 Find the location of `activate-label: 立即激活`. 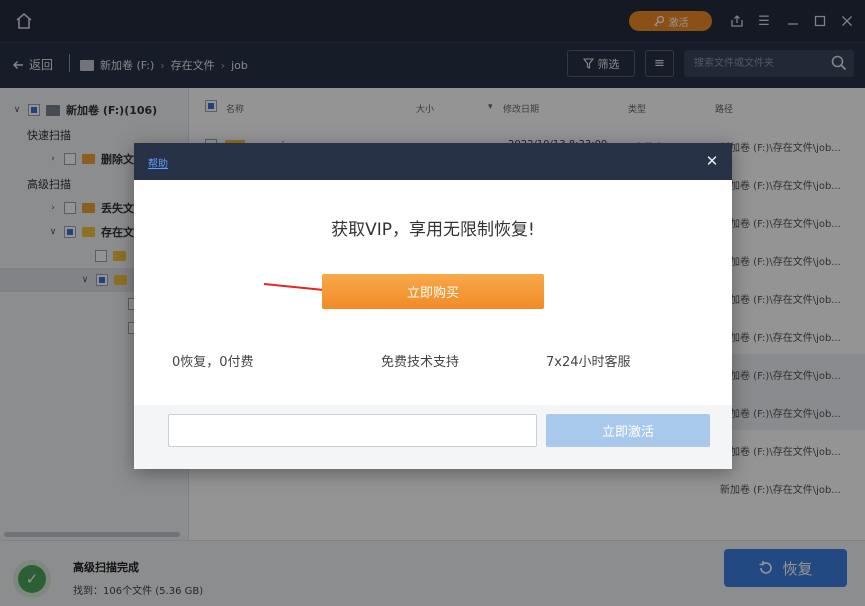

activate-label: 立即激活 is located at coordinates (627, 432).